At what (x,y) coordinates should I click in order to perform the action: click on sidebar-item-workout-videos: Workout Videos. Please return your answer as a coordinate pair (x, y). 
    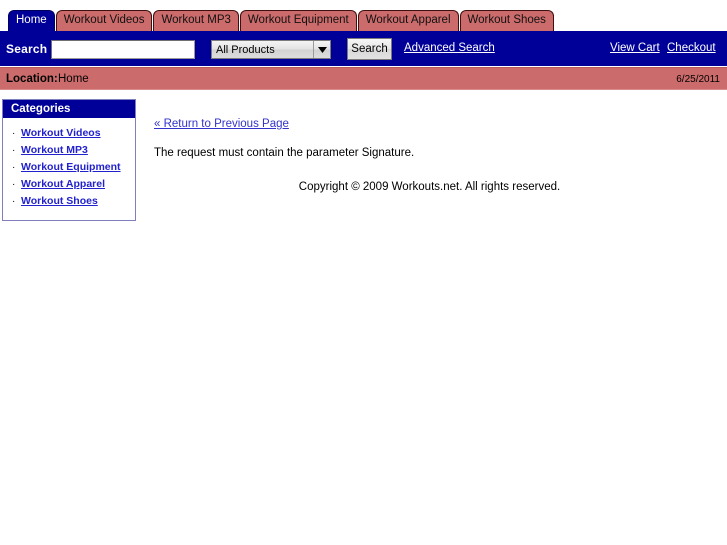
    Looking at the image, I should click on (61, 133).